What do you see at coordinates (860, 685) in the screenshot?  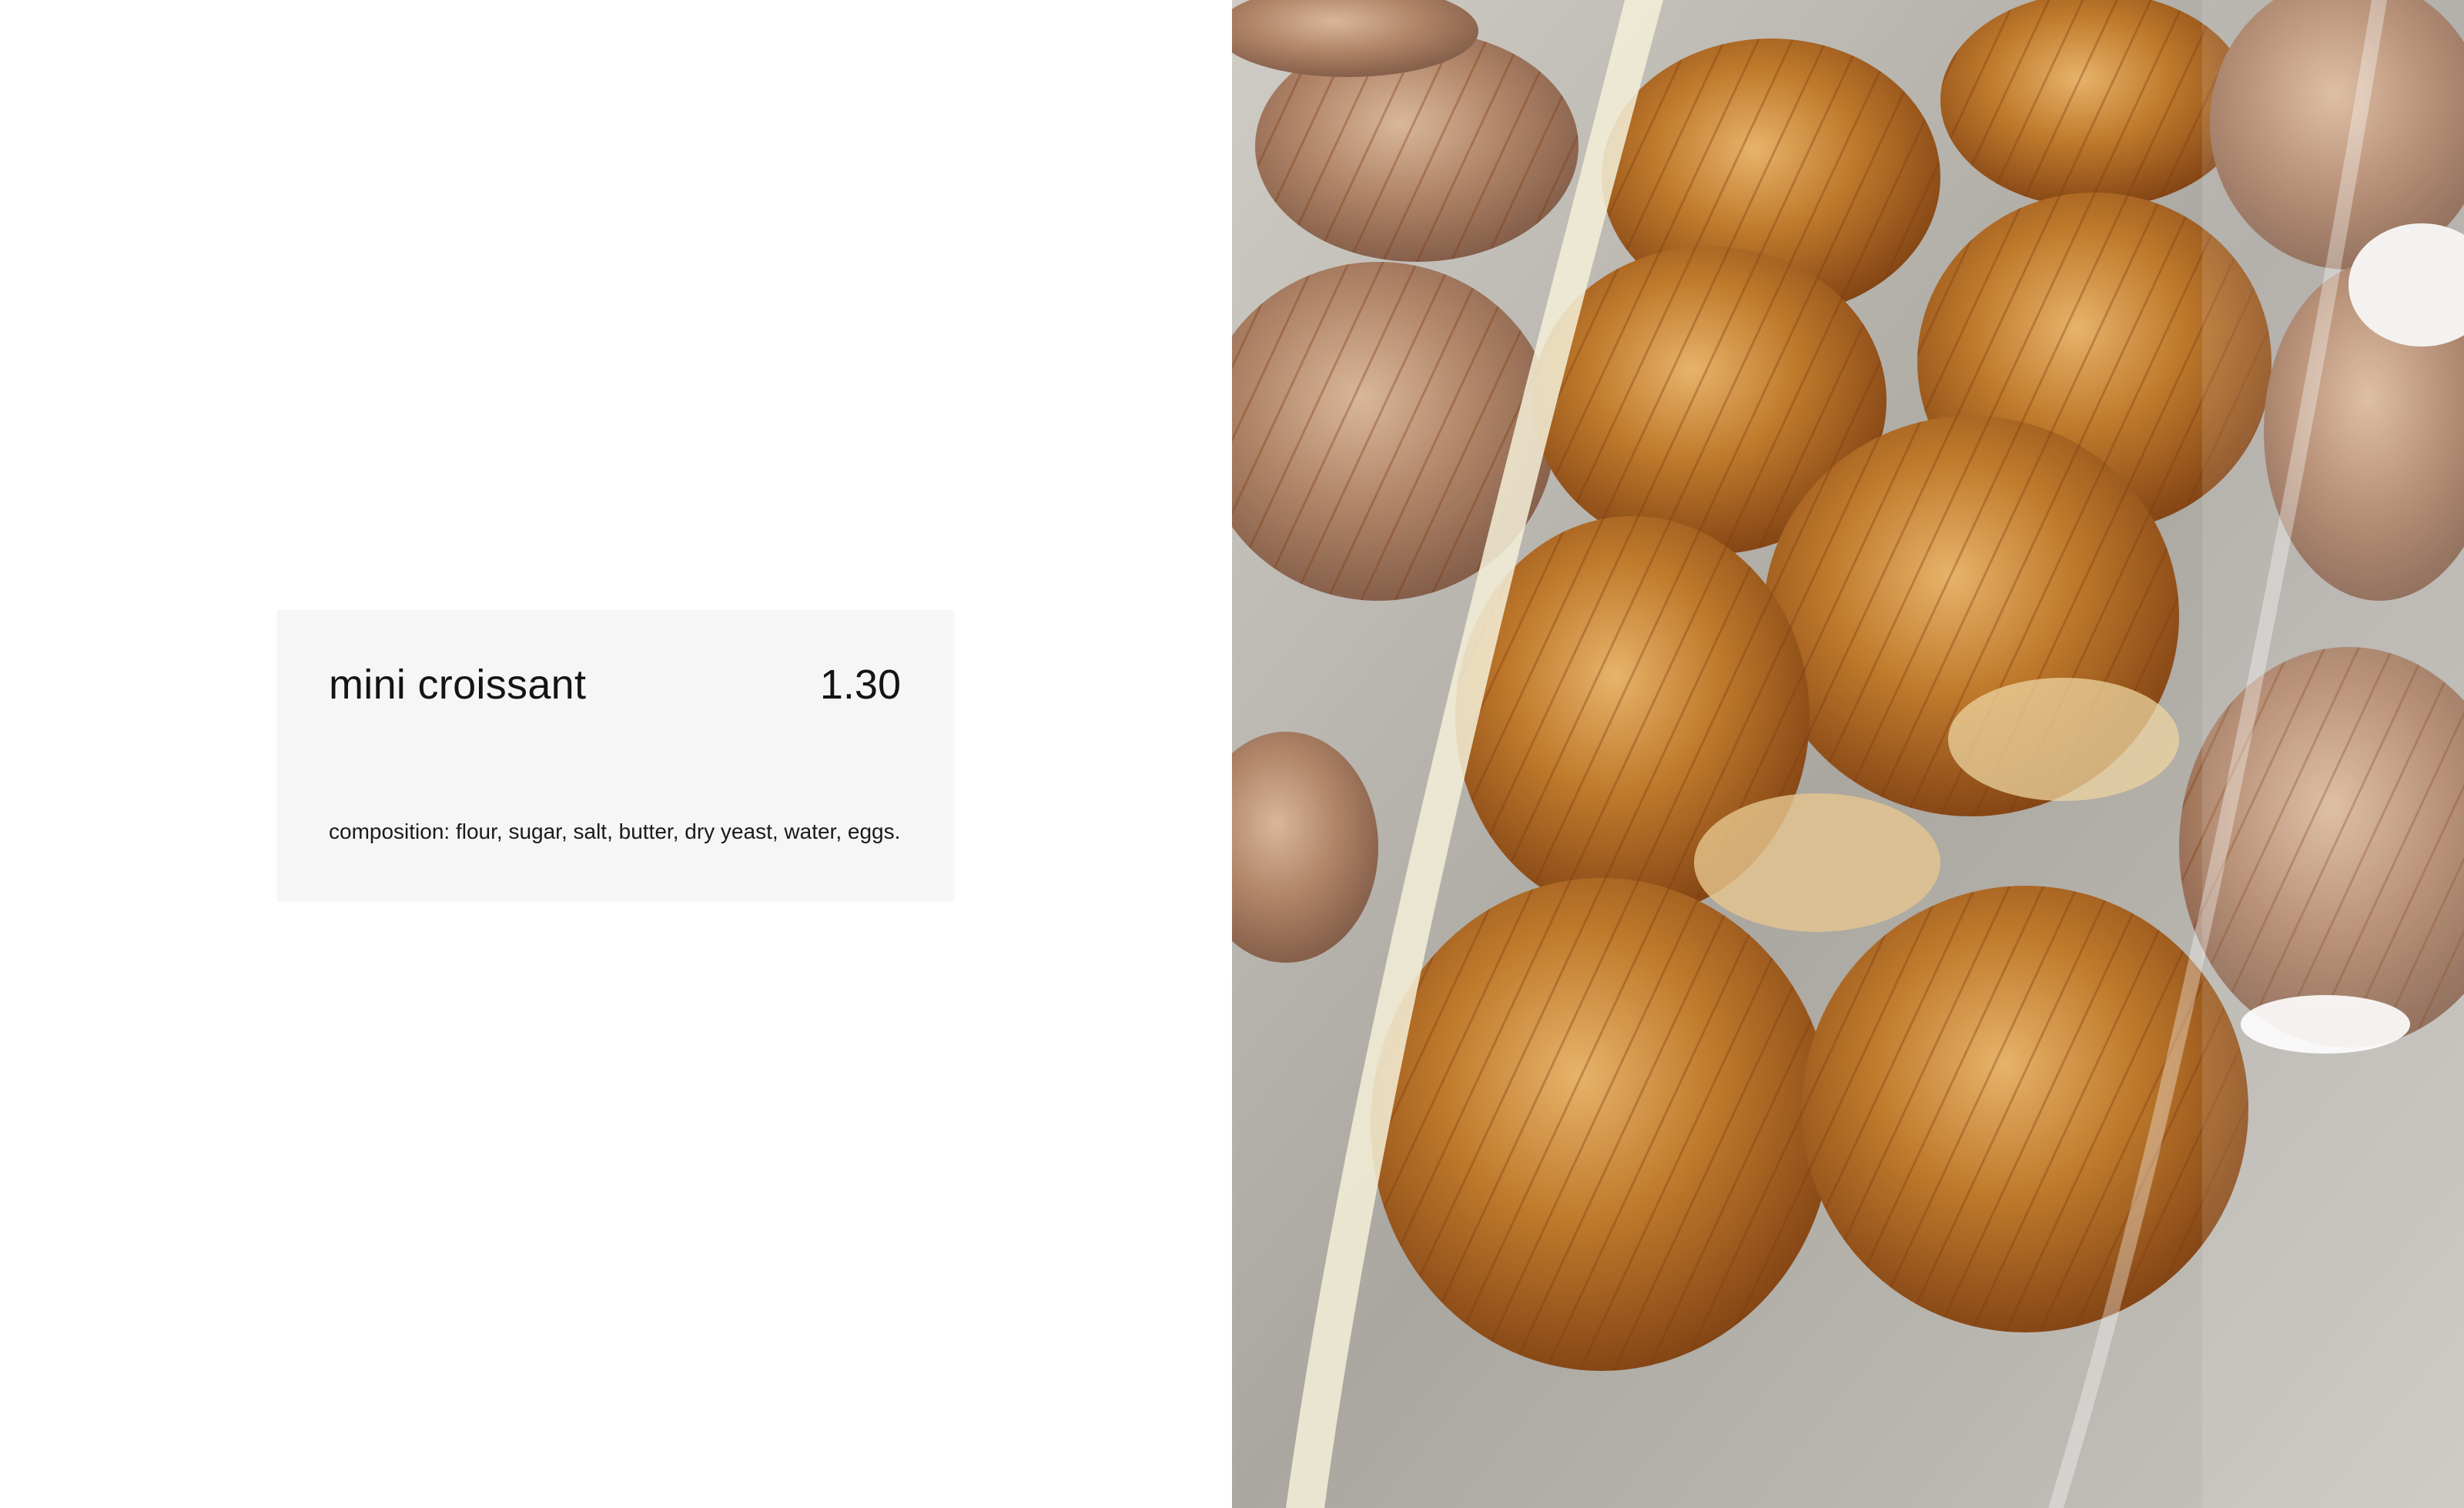 I see `product-price: 1.30` at bounding box center [860, 685].